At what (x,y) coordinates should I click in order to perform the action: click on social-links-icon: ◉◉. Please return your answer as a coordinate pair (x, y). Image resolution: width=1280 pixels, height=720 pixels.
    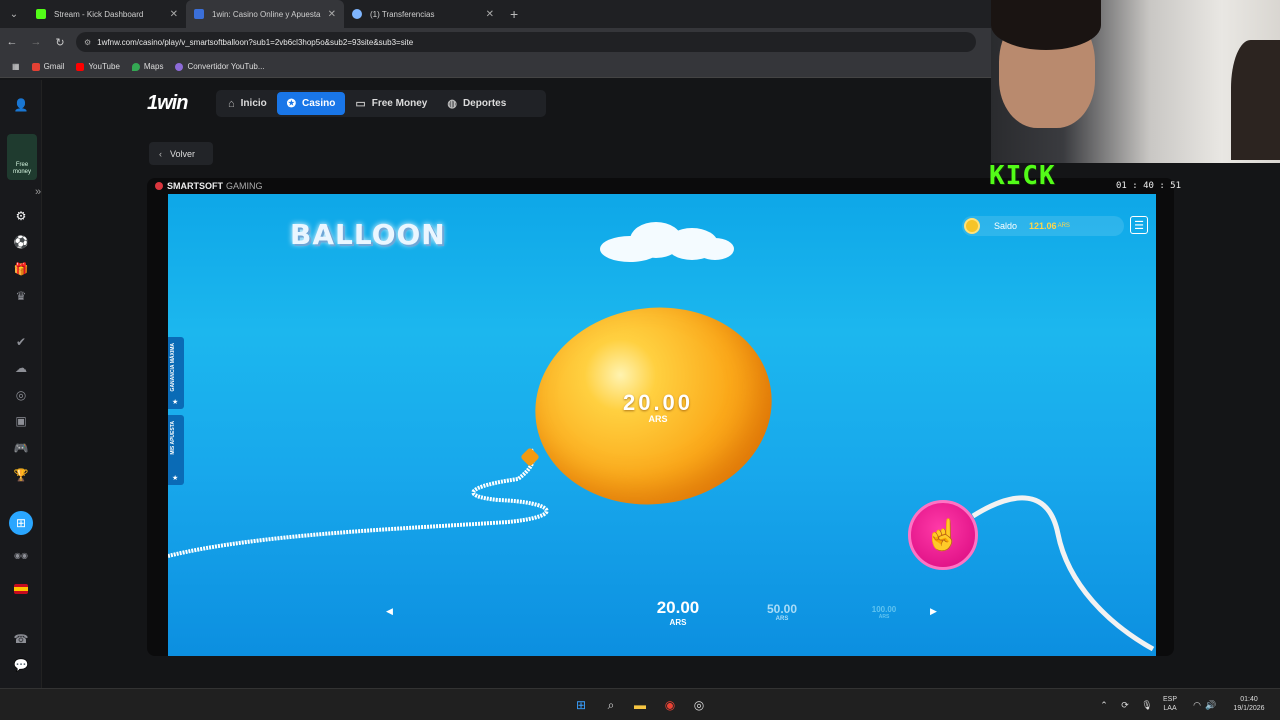
    Looking at the image, I should click on (21, 555).